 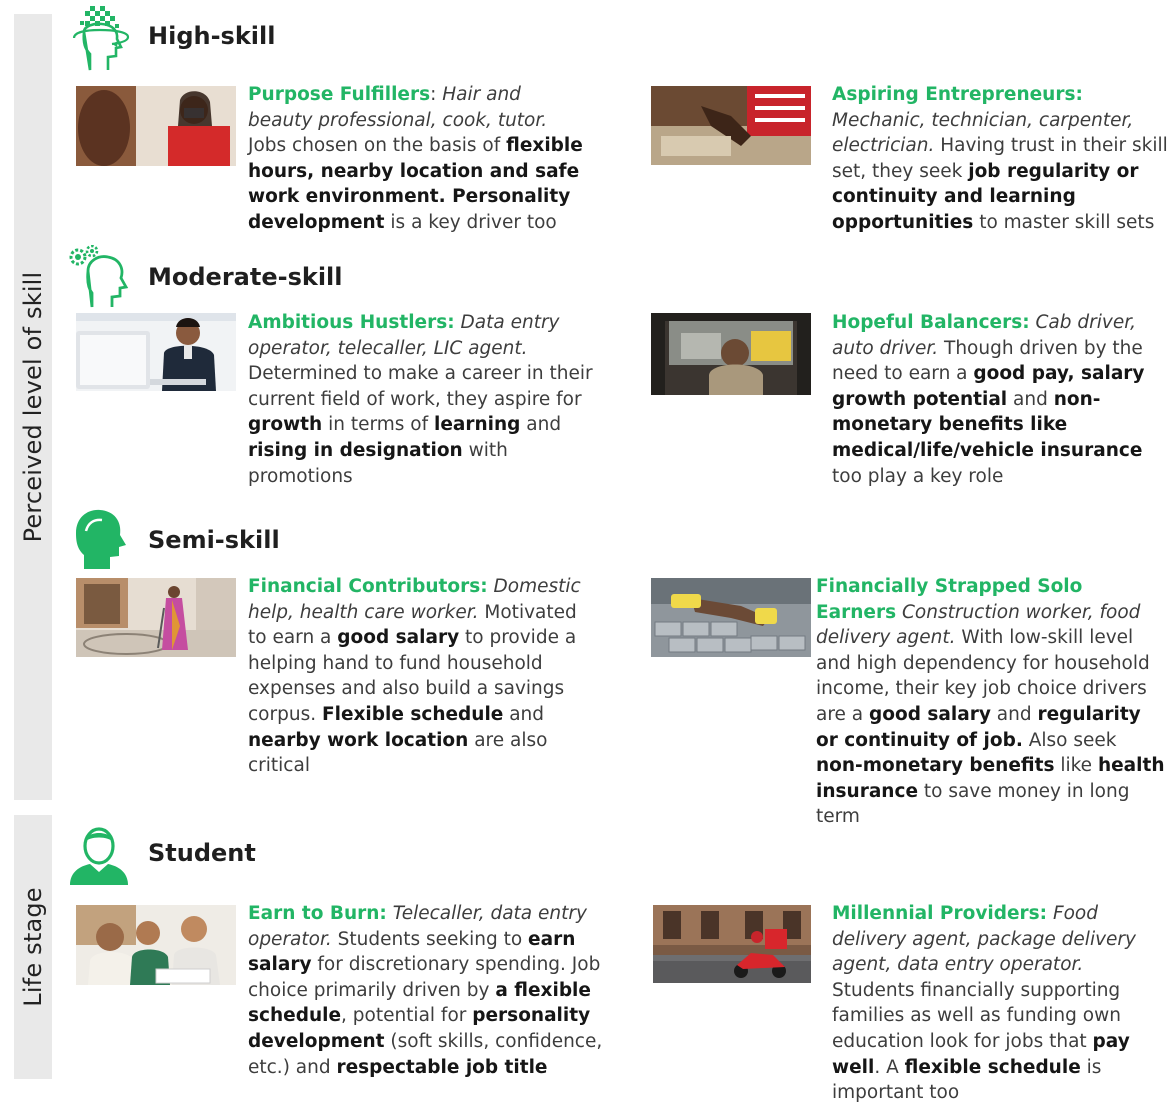 I want to click on persona-description: is a key driver too, so click(x=470, y=222).